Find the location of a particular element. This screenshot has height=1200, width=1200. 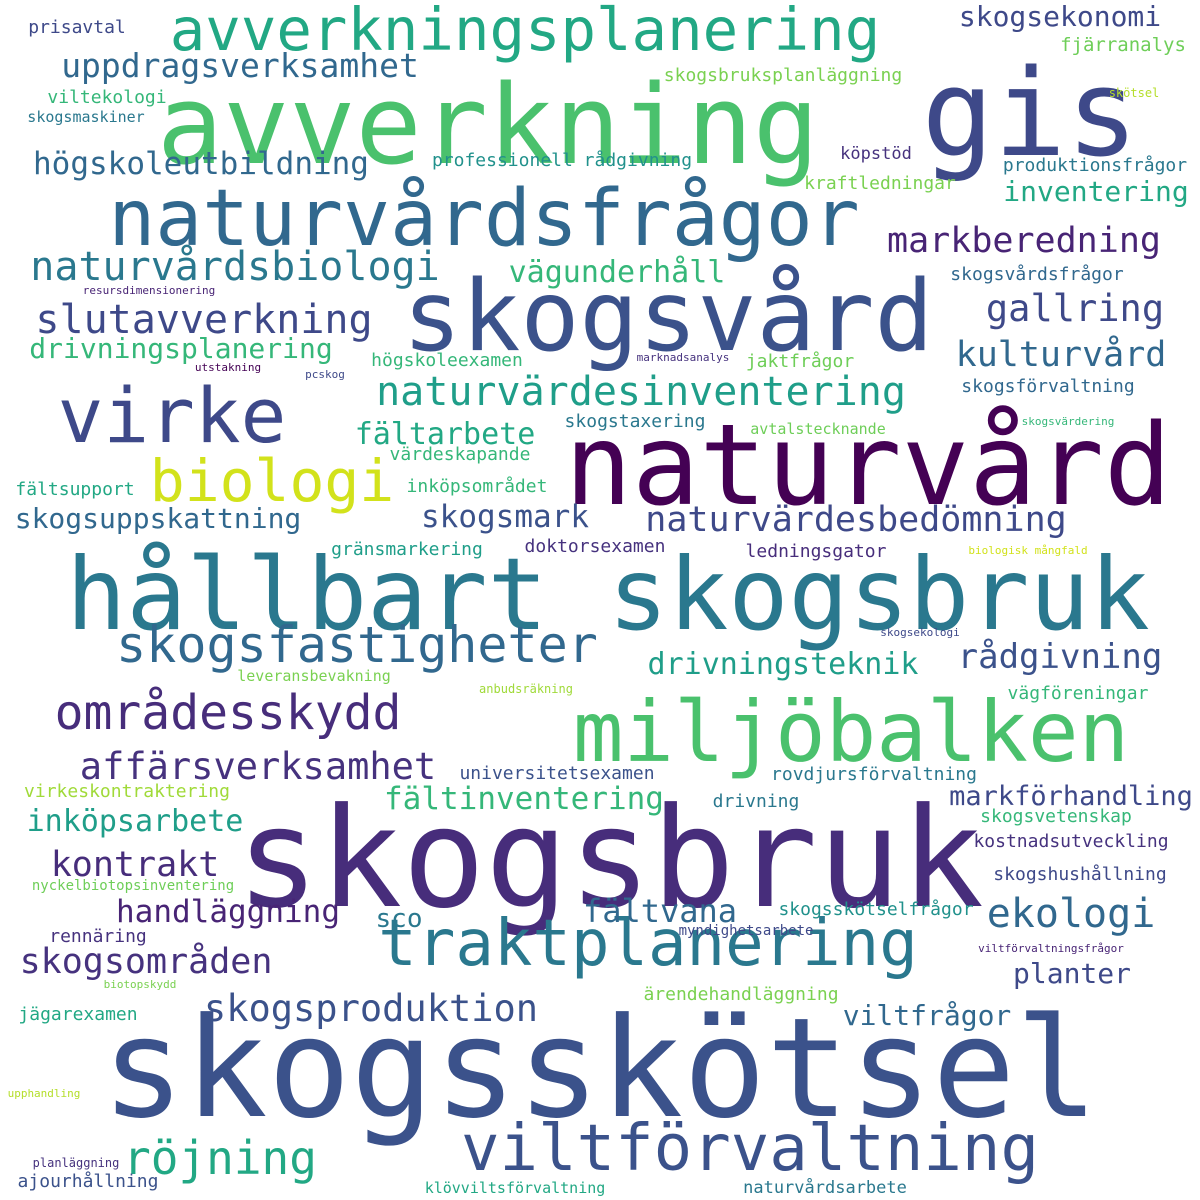

word: drivningsteknik is located at coordinates (783, 664).